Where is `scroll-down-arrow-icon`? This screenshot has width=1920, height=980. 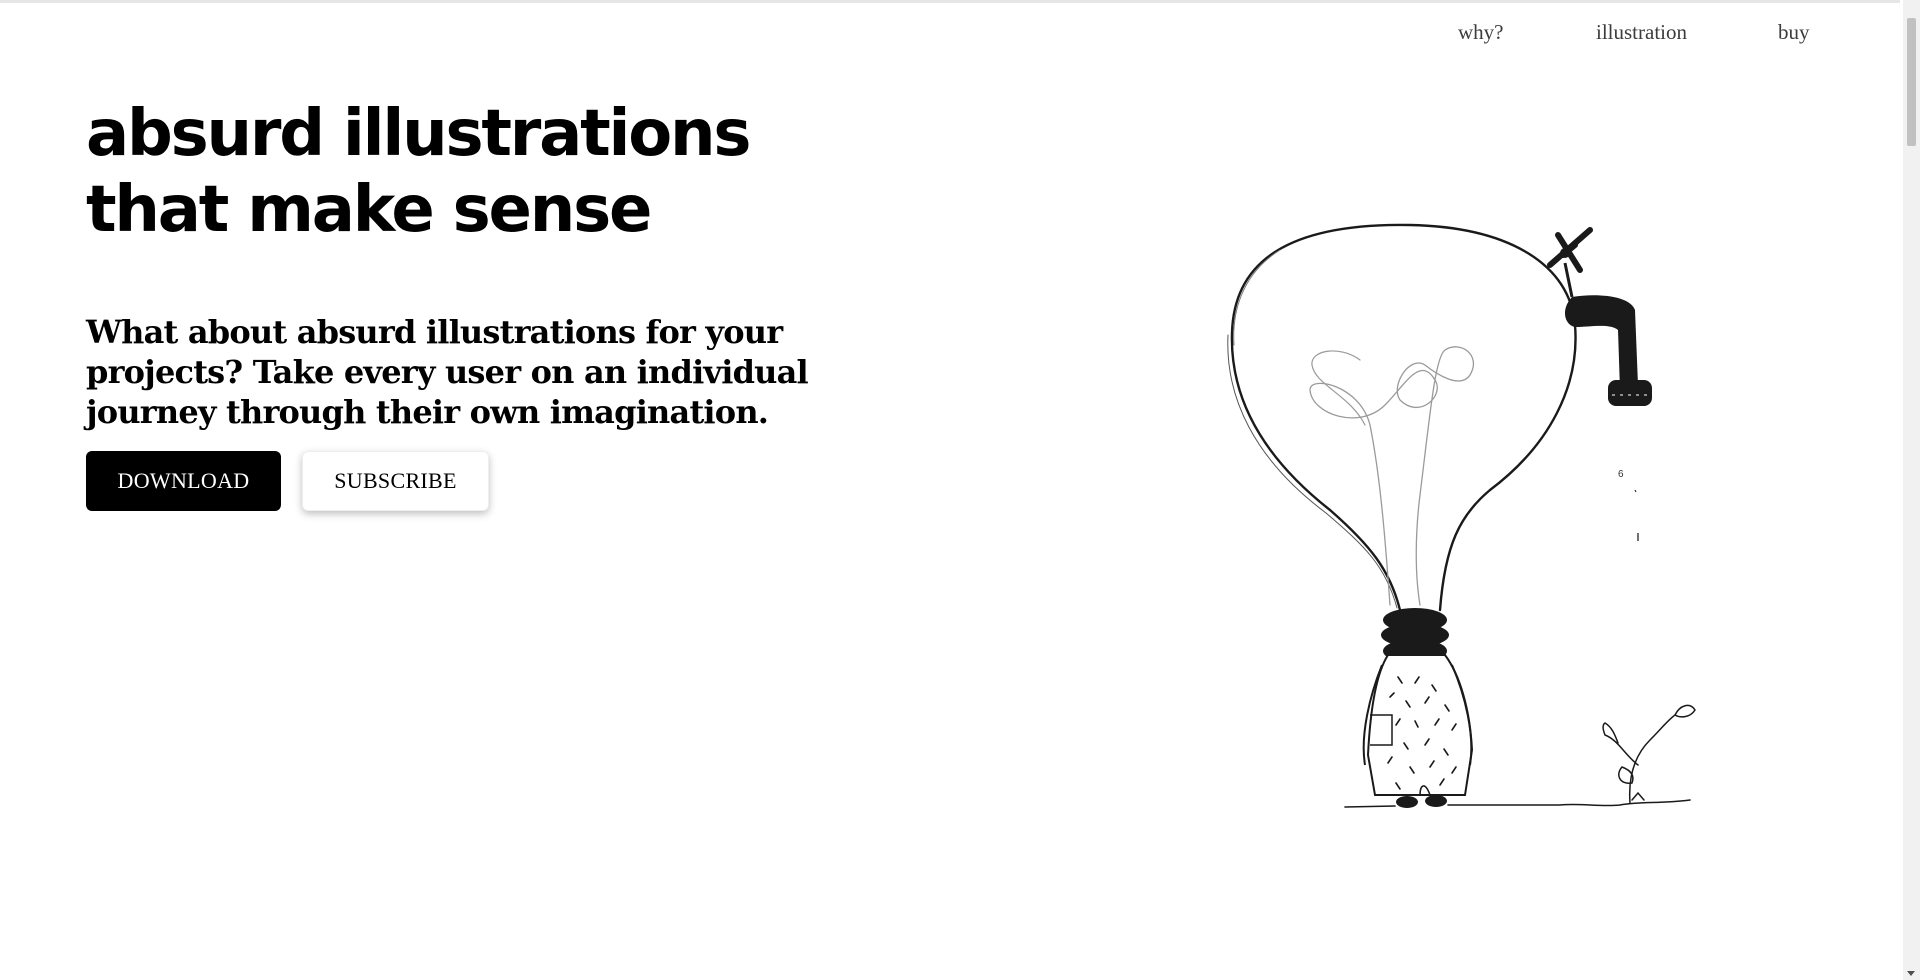
scroll-down-arrow-icon is located at coordinates (1911, 973).